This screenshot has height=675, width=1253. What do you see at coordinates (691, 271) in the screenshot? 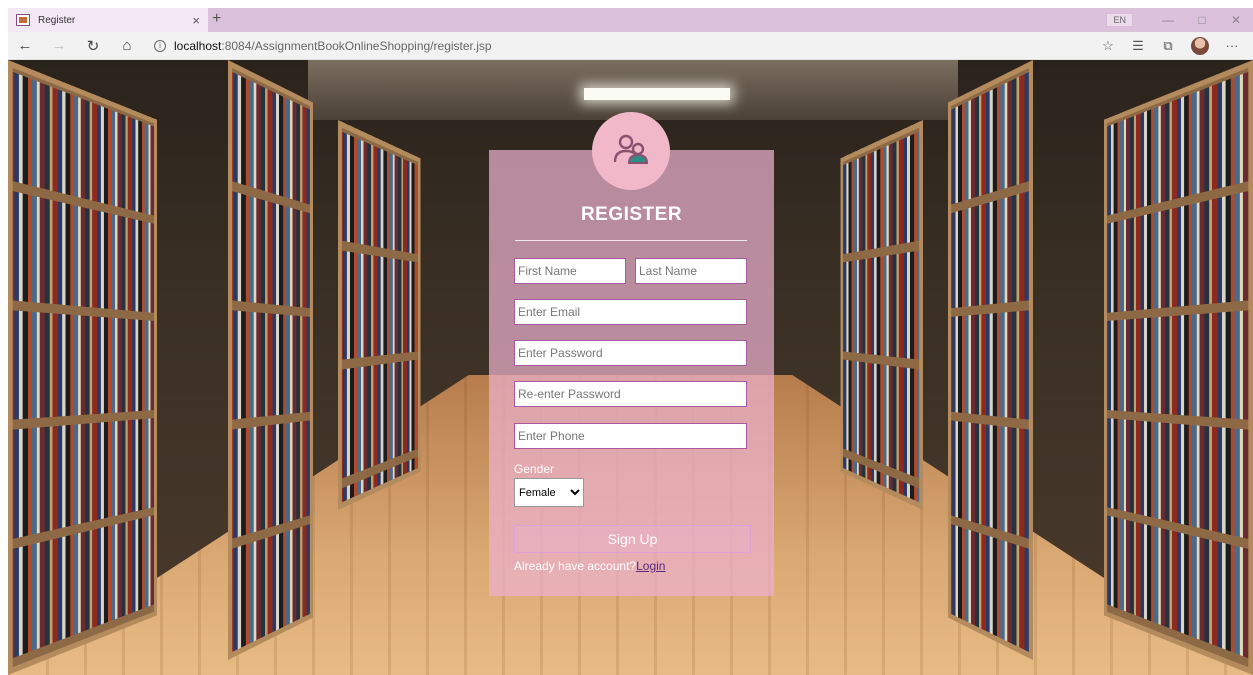
I see `last-name-input` at bounding box center [691, 271].